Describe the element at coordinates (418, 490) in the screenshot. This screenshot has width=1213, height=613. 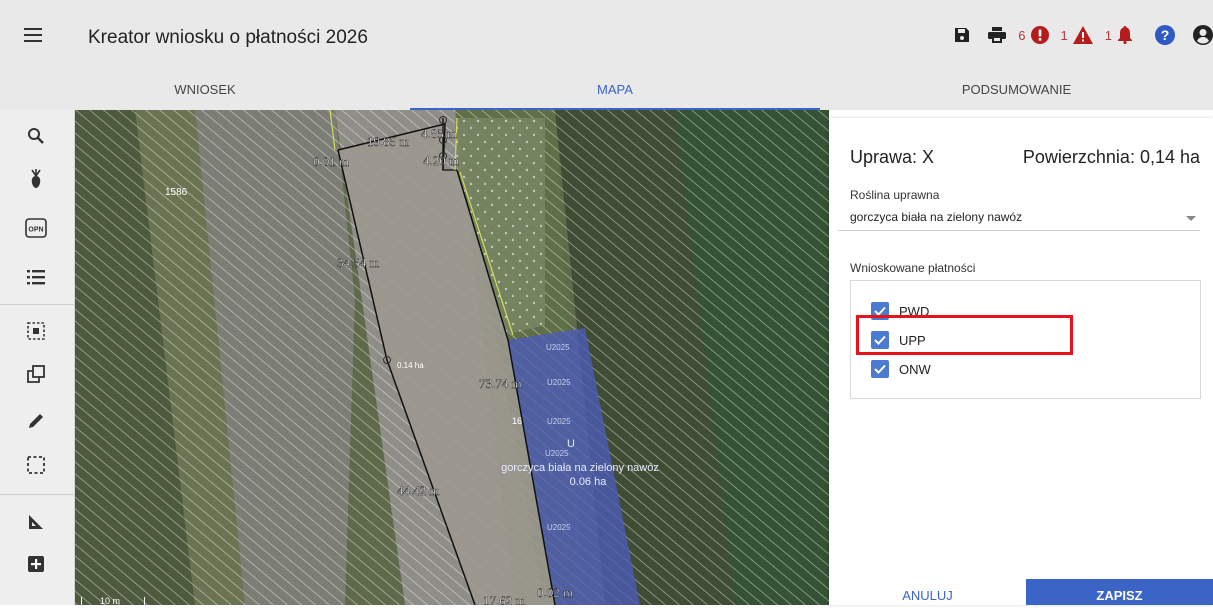
I see `measure-label: 44.42 m` at that location.